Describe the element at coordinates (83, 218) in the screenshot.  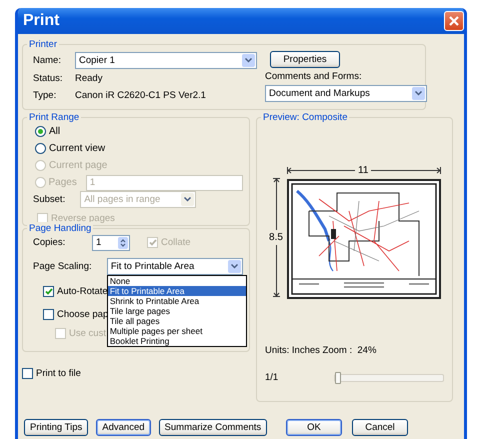
I see `checkbox-label: Reverse pages` at that location.